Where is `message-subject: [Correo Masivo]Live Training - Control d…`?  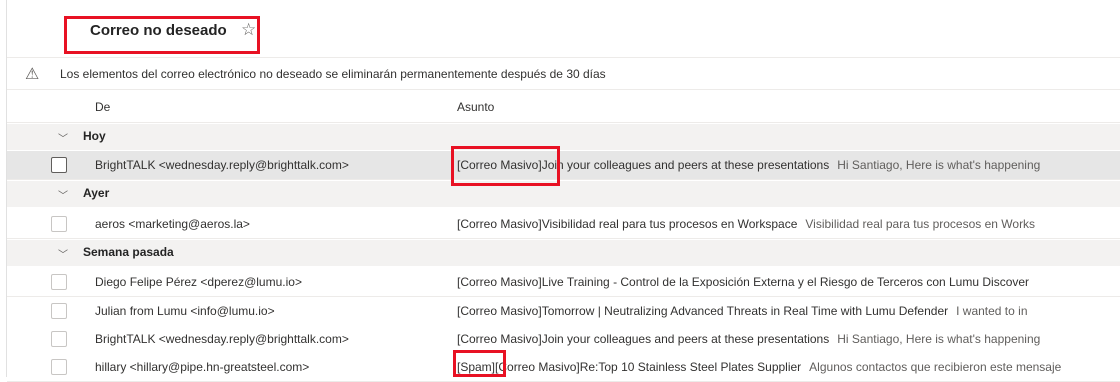
message-subject: [Correo Masivo]Live Training - Control d… is located at coordinates (743, 282).